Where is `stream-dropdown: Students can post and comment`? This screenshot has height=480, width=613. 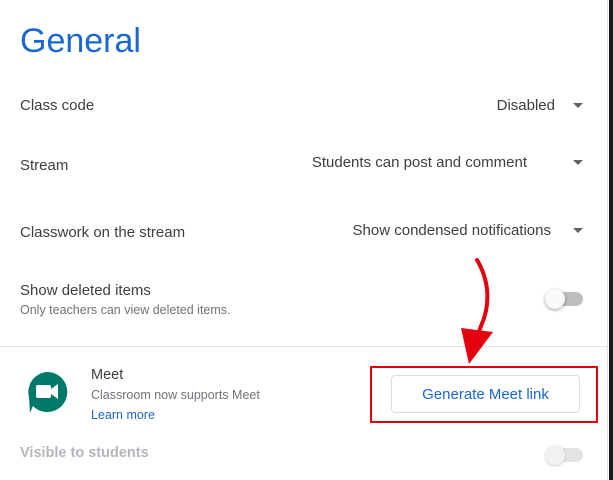 stream-dropdown: Students can post and comment is located at coordinates (447, 162).